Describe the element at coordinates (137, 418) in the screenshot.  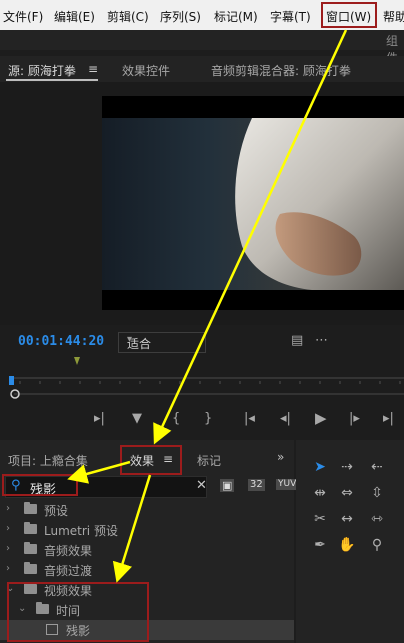
I see `add-marker-icon: ▼` at that location.